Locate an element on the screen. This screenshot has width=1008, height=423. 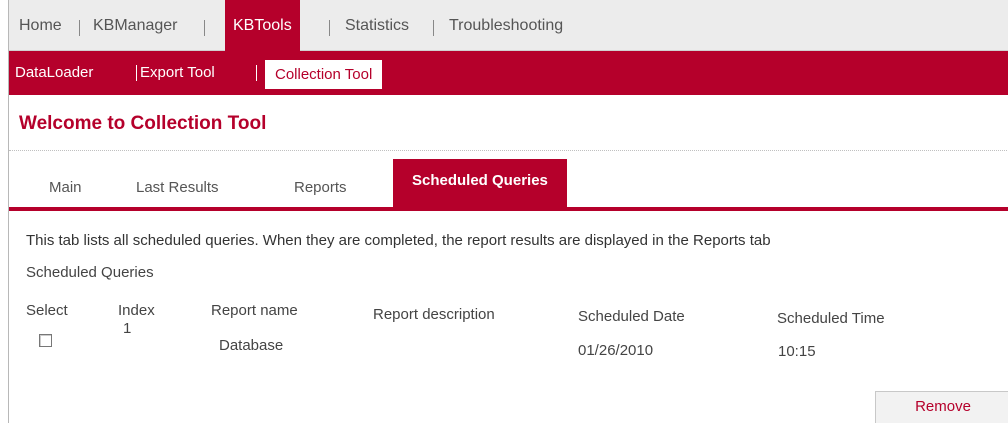
page-title: Welcome to Collection Tool is located at coordinates (143, 123).